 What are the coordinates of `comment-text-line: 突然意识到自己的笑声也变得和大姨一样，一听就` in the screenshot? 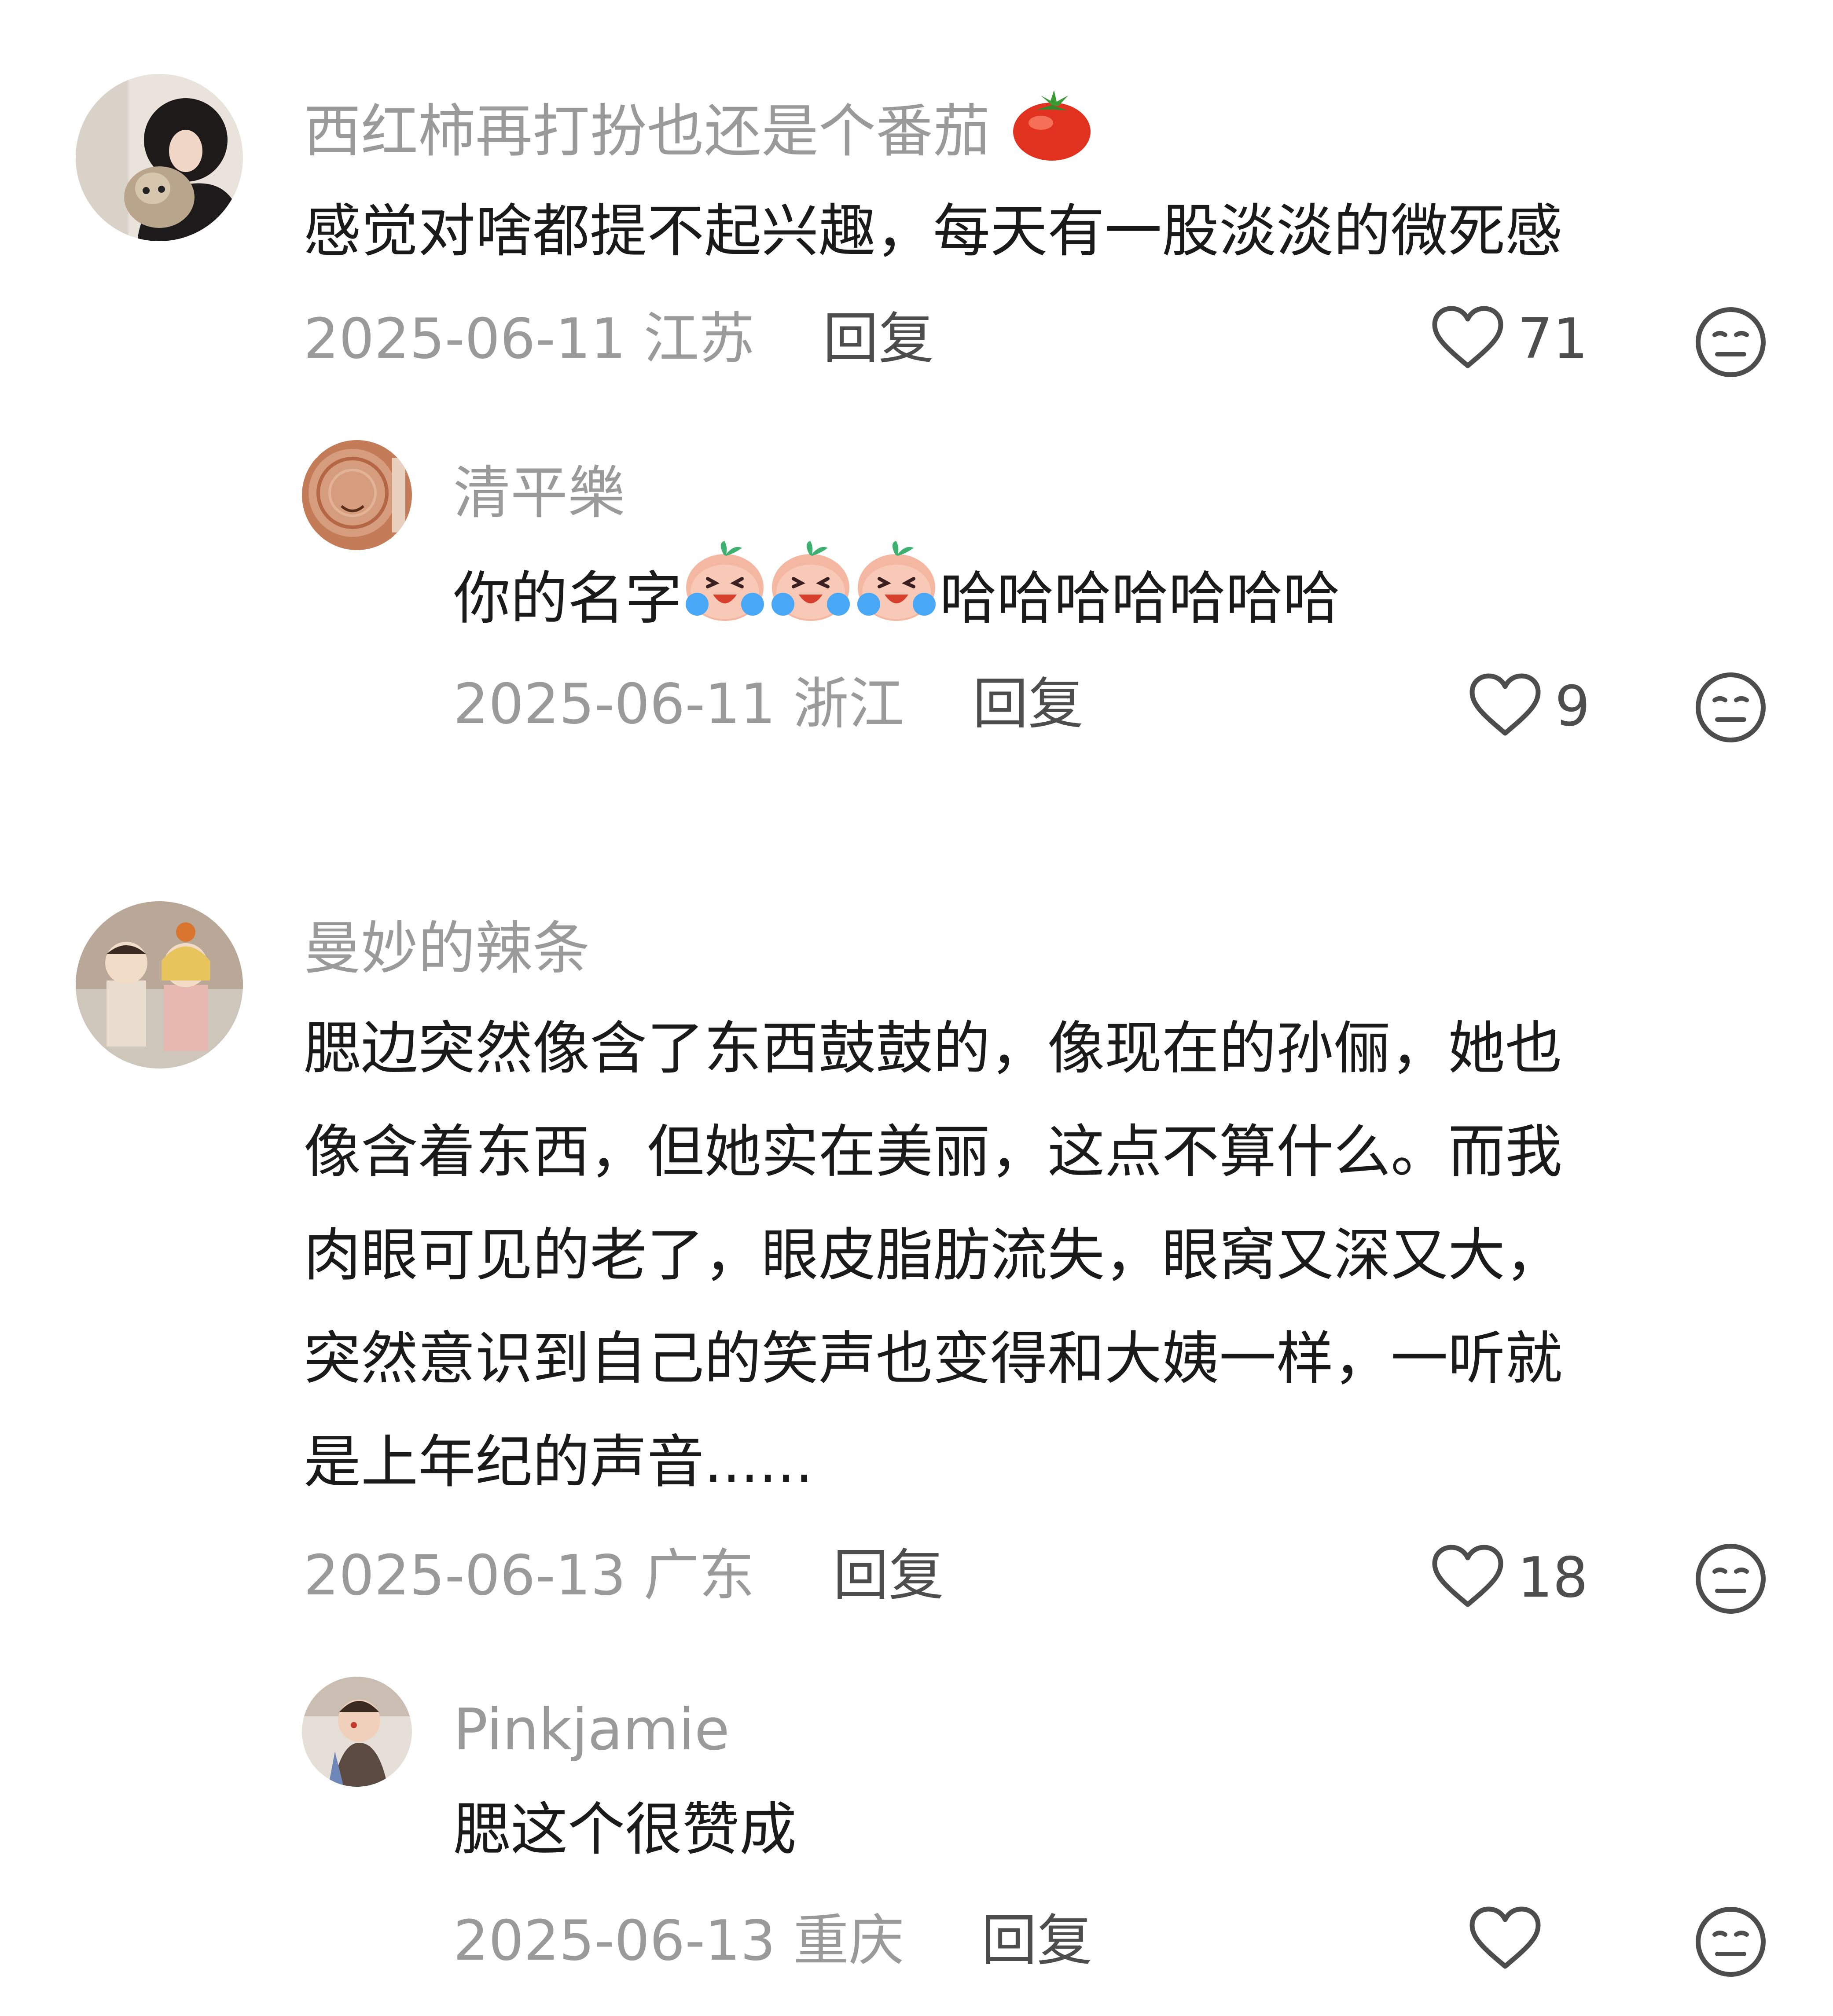 It's located at (933, 1358).